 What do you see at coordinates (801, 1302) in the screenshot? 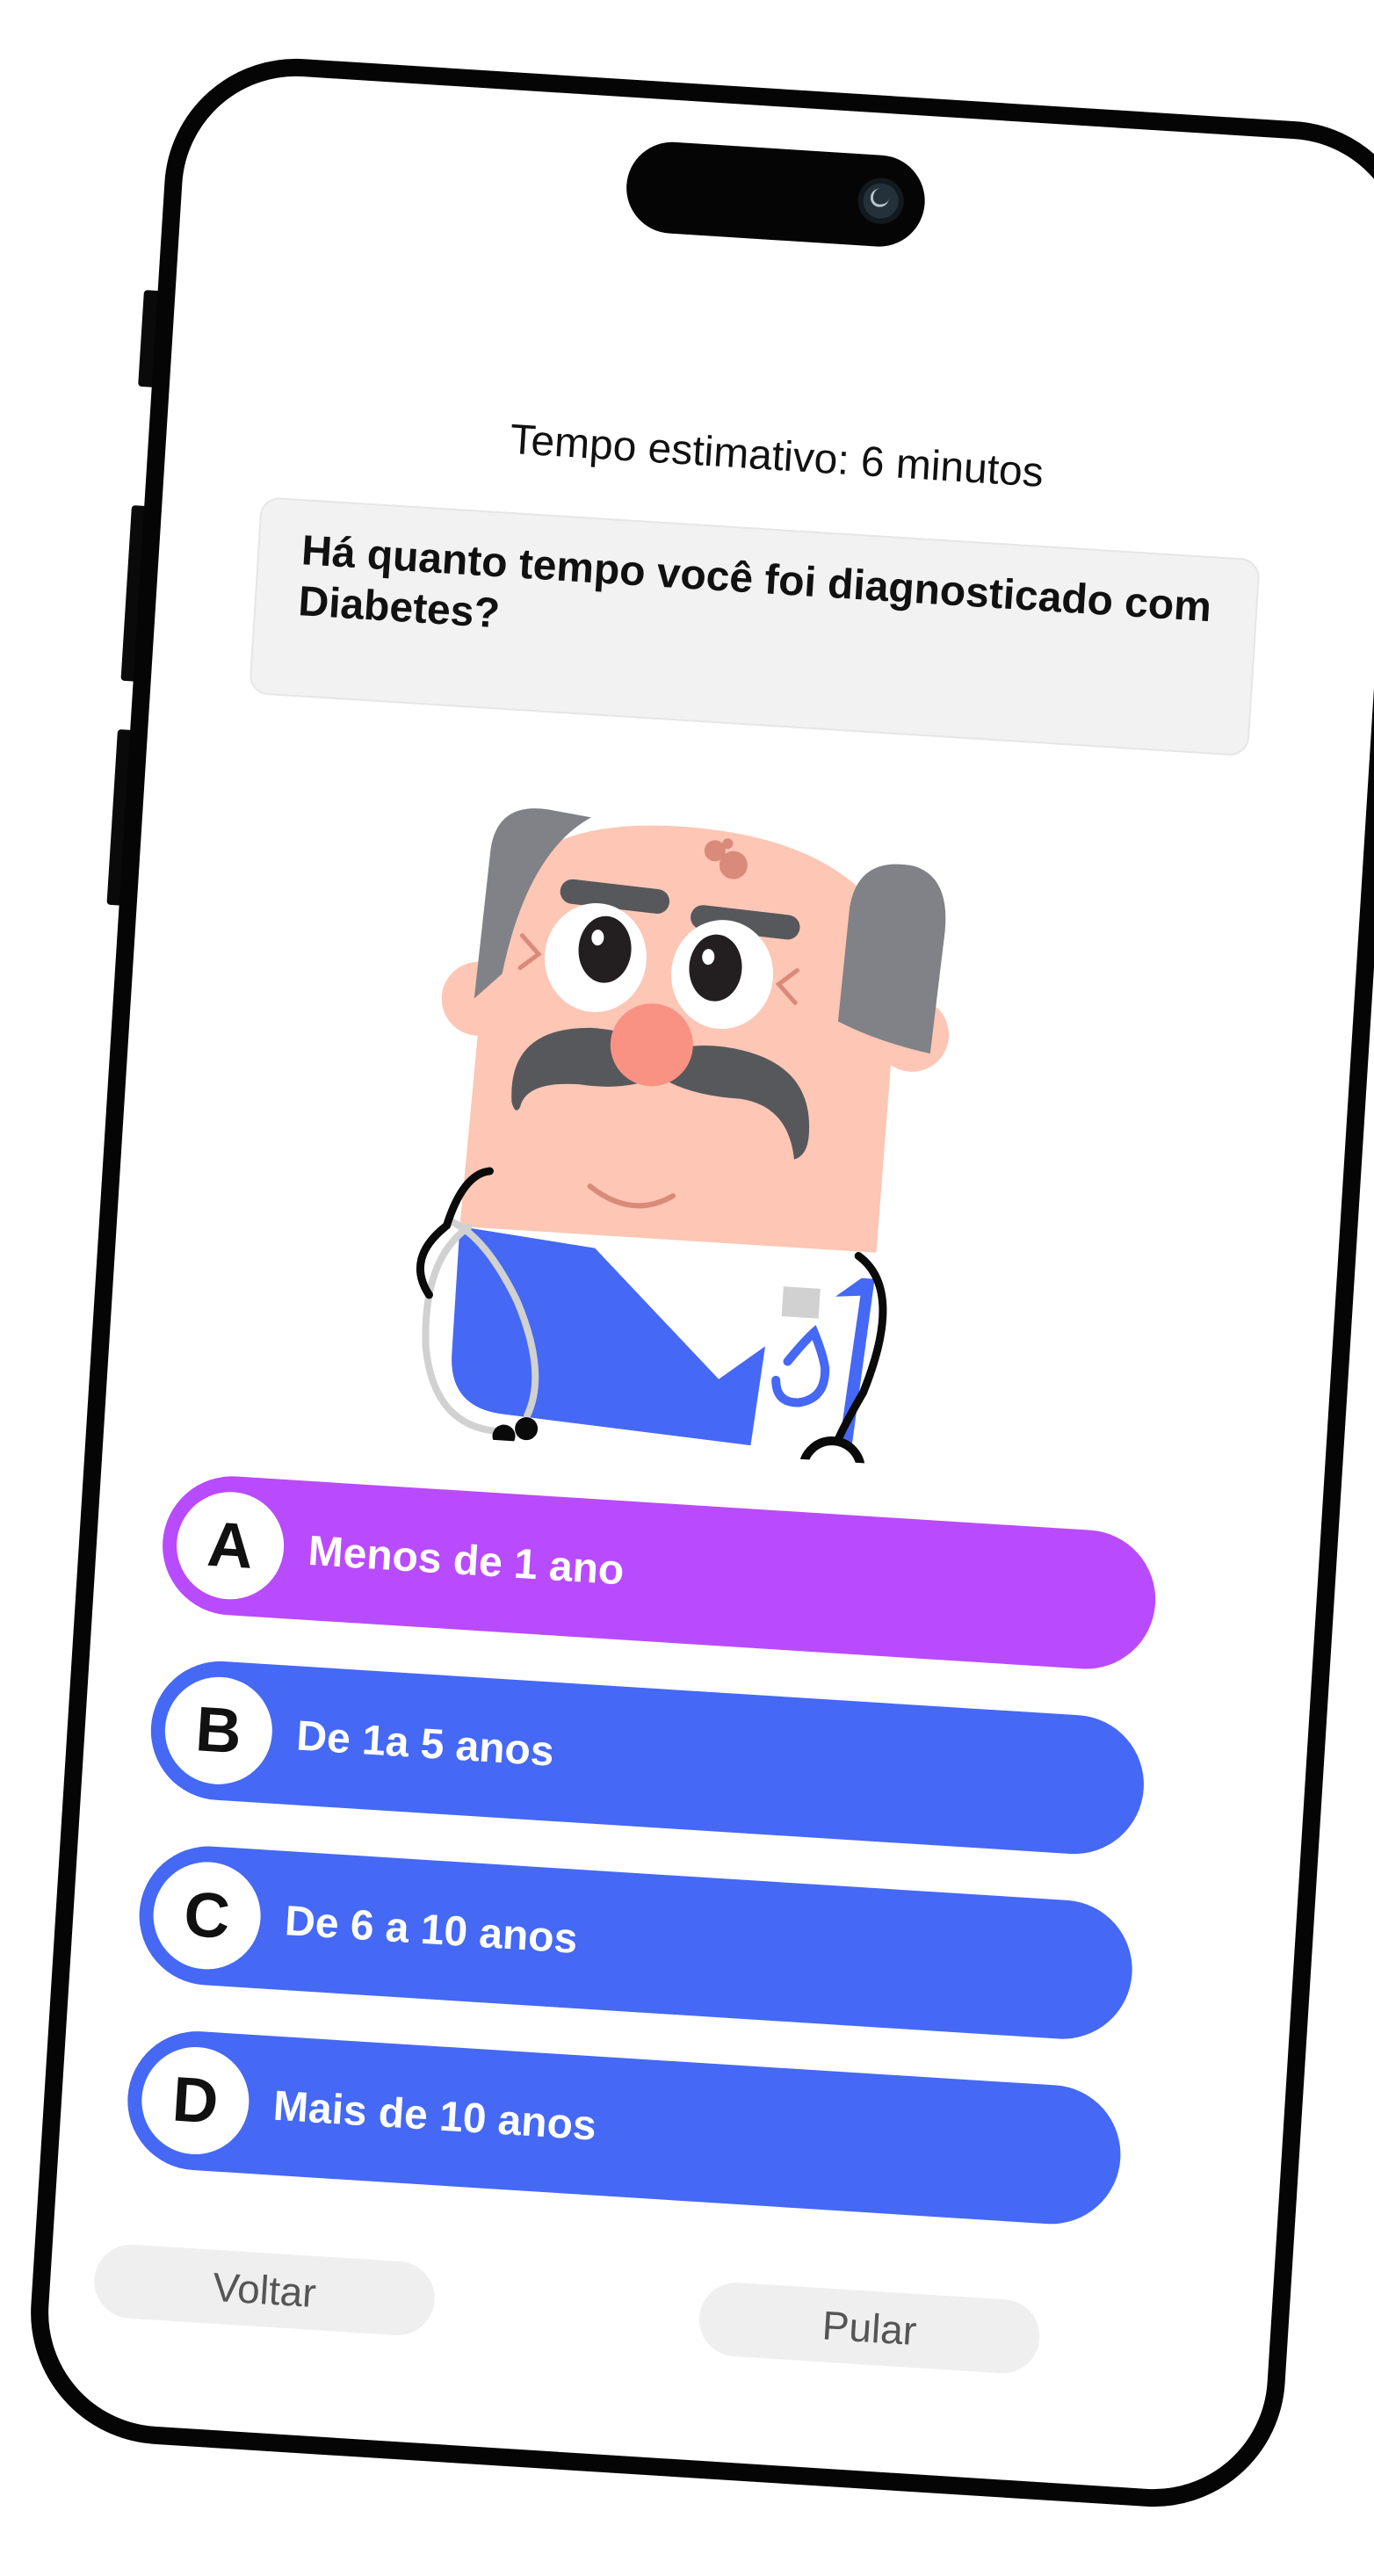
I see `badge-clip` at bounding box center [801, 1302].